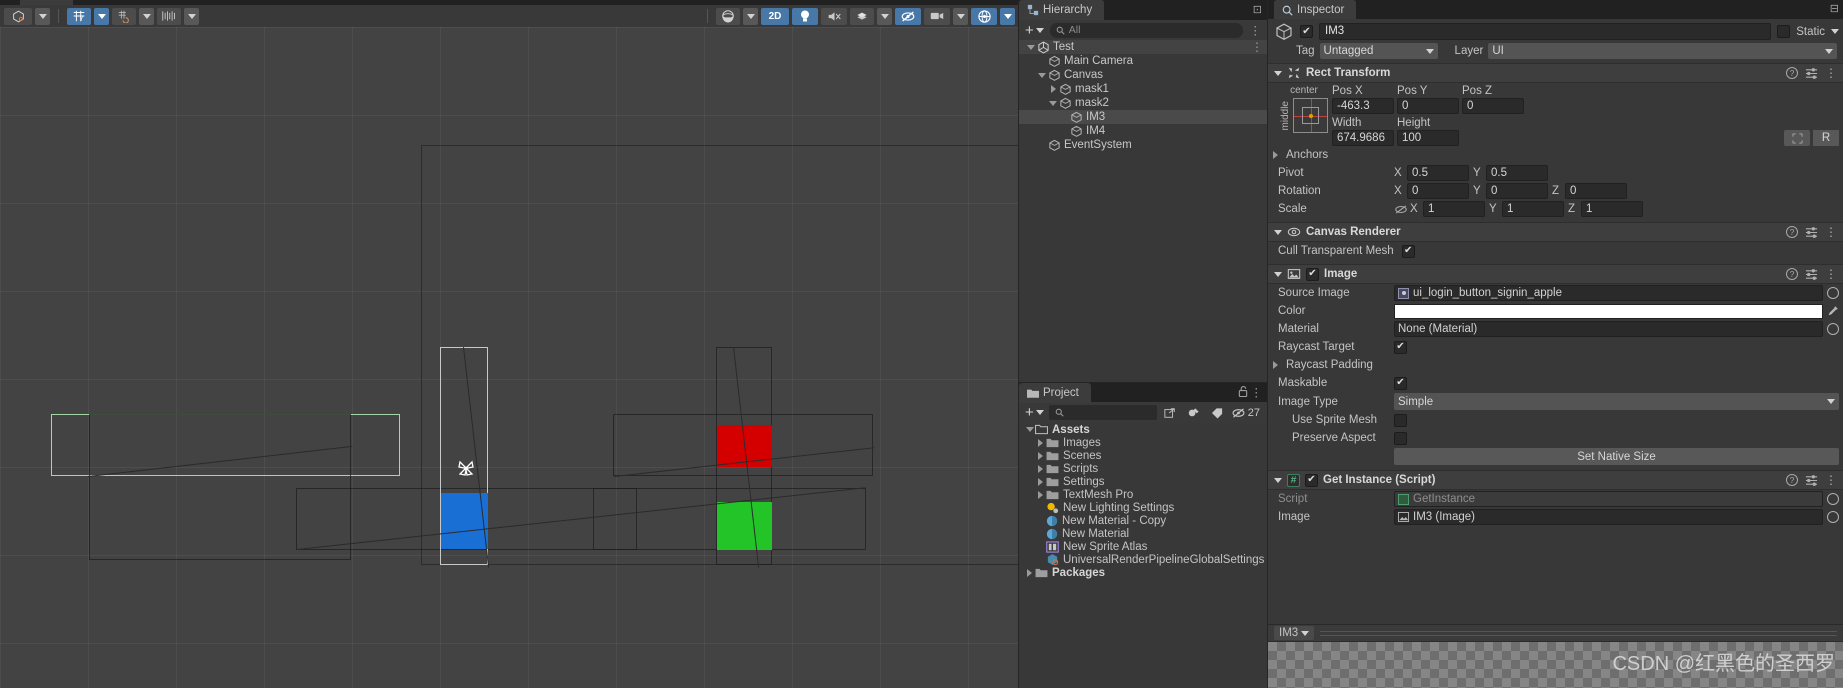 This screenshot has height=688, width=1843. I want to click on anchors-foldout-row: Anchors, so click(1555, 155).